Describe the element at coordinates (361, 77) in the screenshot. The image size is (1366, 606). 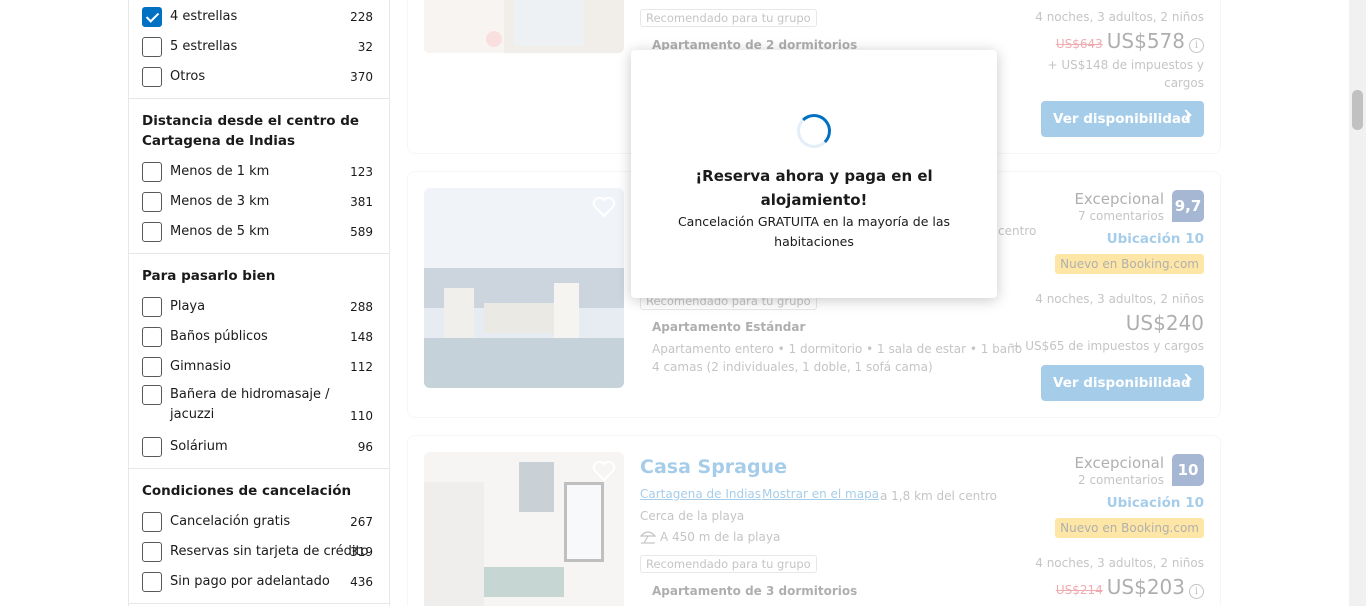
I see `filter-count: 370` at that location.